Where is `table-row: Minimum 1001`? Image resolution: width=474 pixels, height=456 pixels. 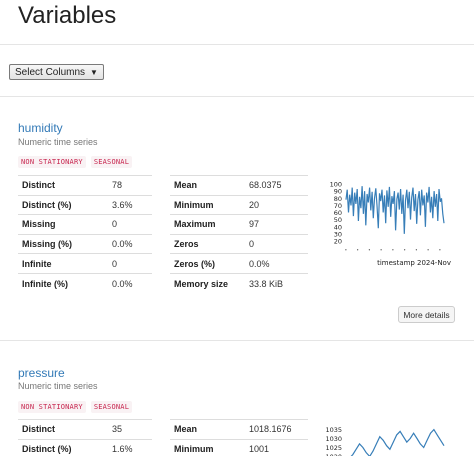 table-row: Minimum 1001 is located at coordinates (239, 447).